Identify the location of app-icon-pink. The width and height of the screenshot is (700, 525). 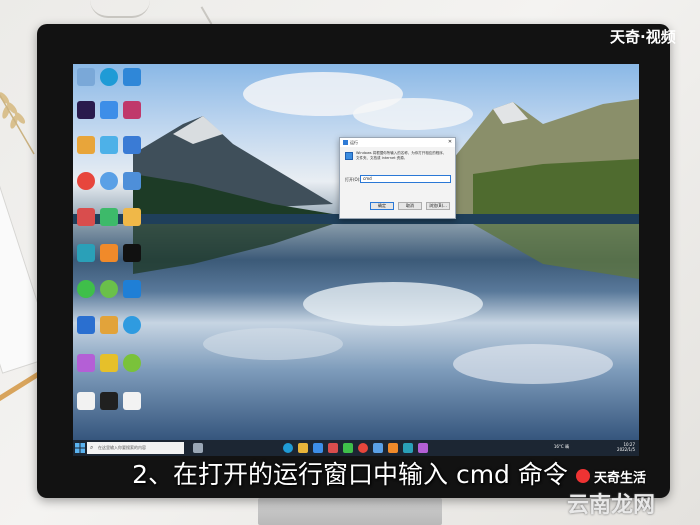
(132, 110).